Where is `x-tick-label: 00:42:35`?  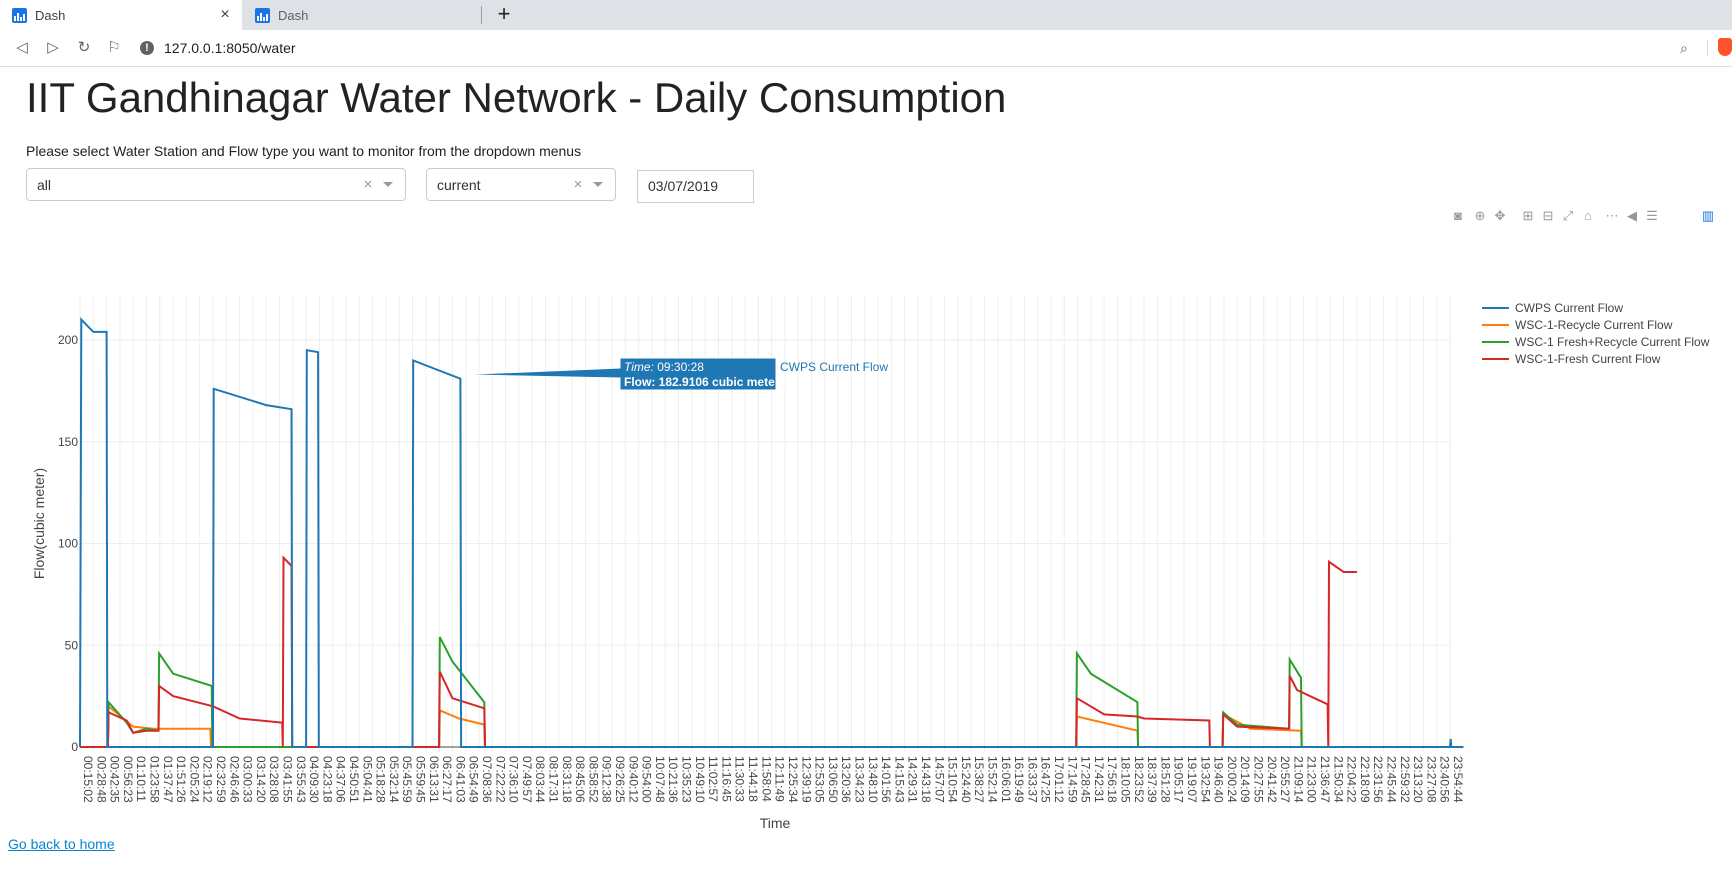 x-tick-label: 00:42:35 is located at coordinates (115, 779).